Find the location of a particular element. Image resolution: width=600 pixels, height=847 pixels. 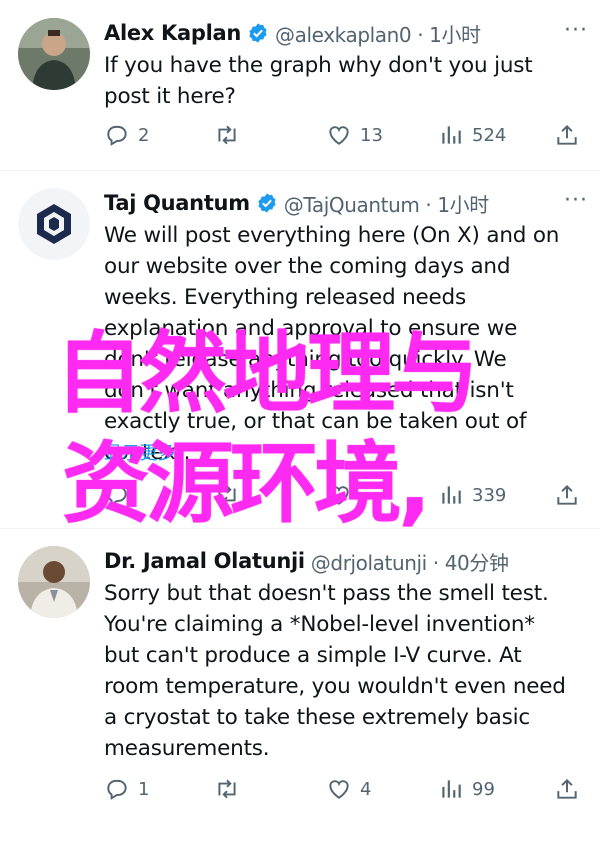

author-name: Dr. Jamal Olatunji is located at coordinates (204, 561).